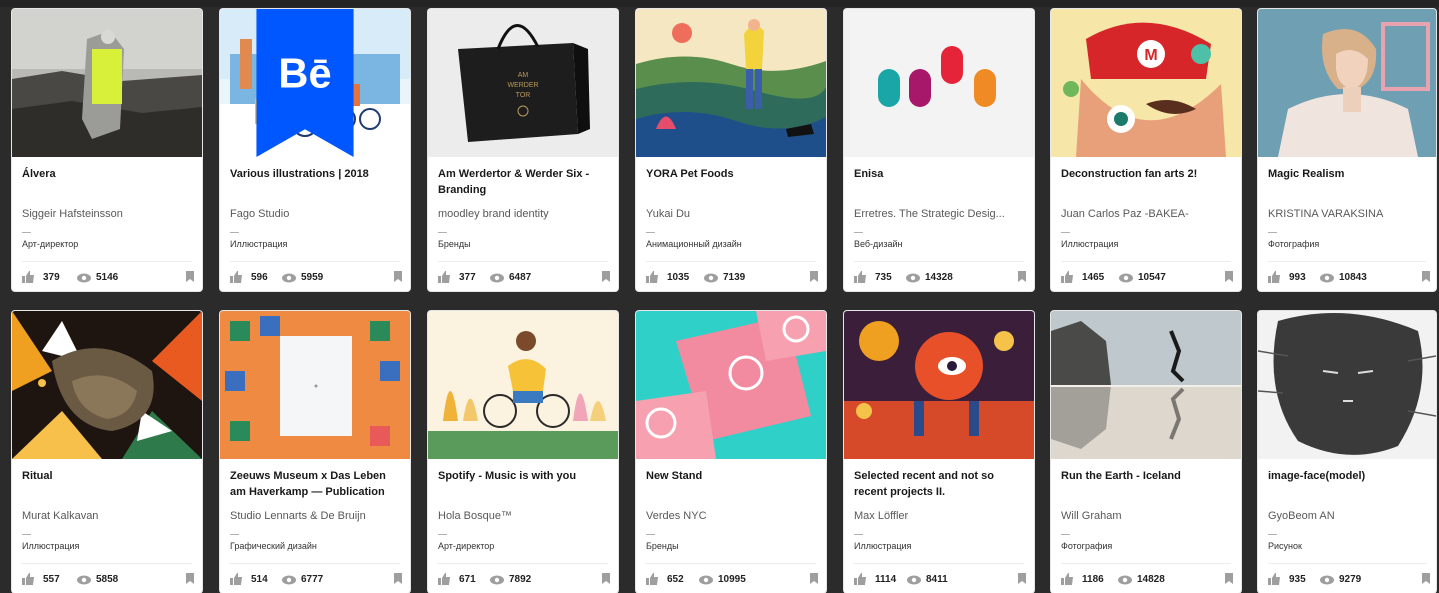 Image resolution: width=1439 pixels, height=593 pixels. I want to click on svg-text: AM, so click(523, 75).